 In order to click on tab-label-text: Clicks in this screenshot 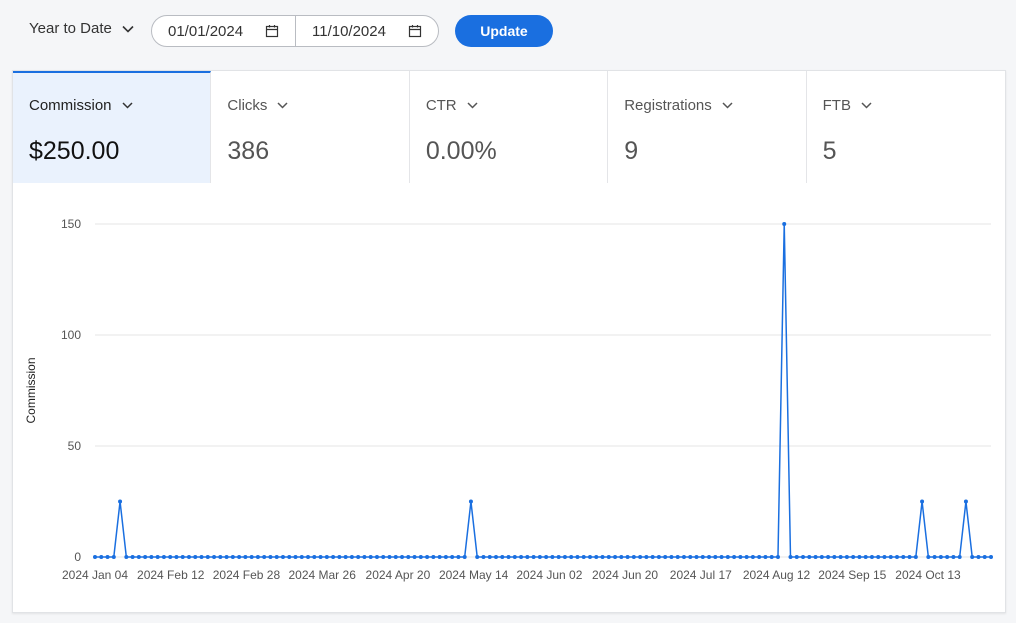, I will do `click(247, 105)`.